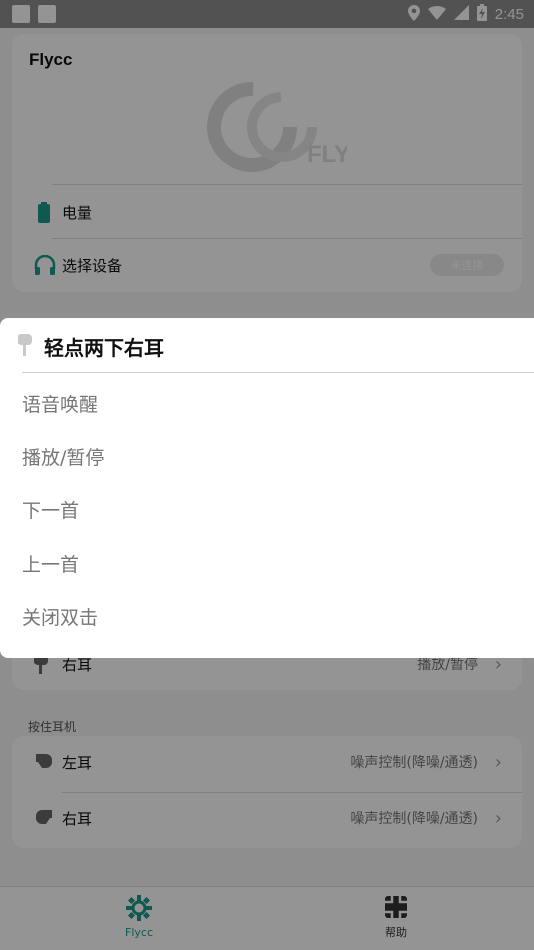 The width and height of the screenshot is (534, 950). I want to click on option-previous-track: 上一首, so click(267, 563).